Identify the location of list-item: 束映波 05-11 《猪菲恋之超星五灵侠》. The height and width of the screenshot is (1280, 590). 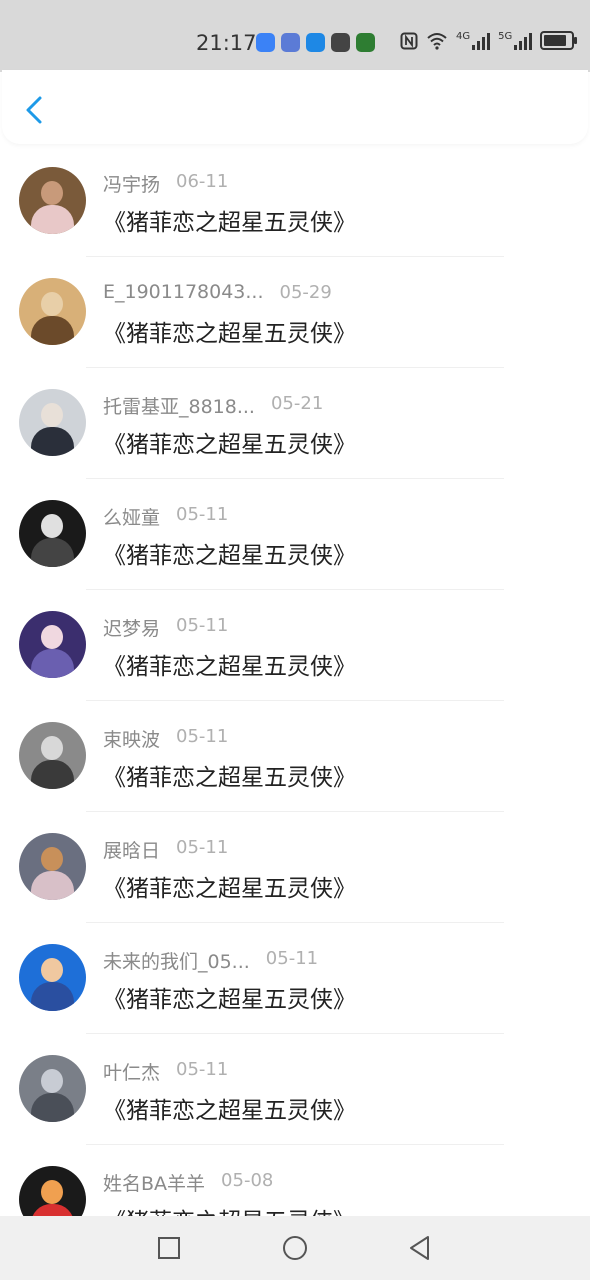
(295, 756).